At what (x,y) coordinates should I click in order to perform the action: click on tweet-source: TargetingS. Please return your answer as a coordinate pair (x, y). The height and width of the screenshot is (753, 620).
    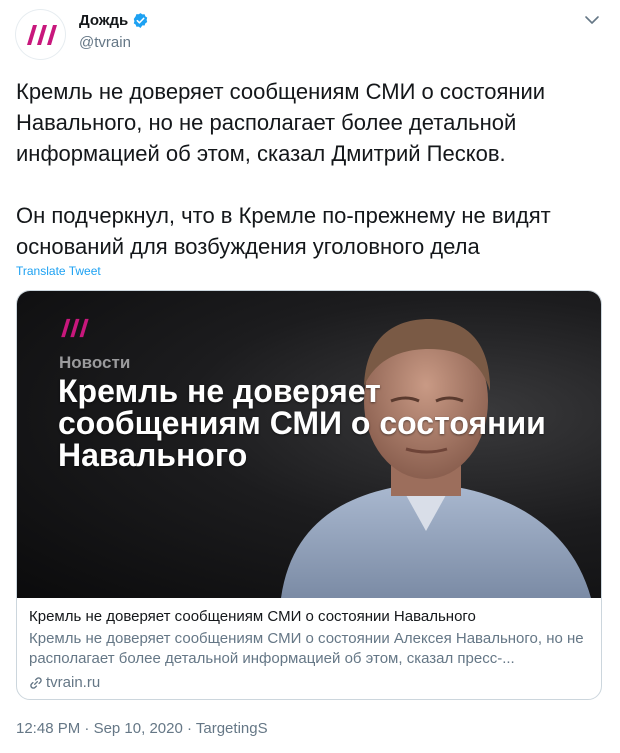
    Looking at the image, I should click on (232, 728).